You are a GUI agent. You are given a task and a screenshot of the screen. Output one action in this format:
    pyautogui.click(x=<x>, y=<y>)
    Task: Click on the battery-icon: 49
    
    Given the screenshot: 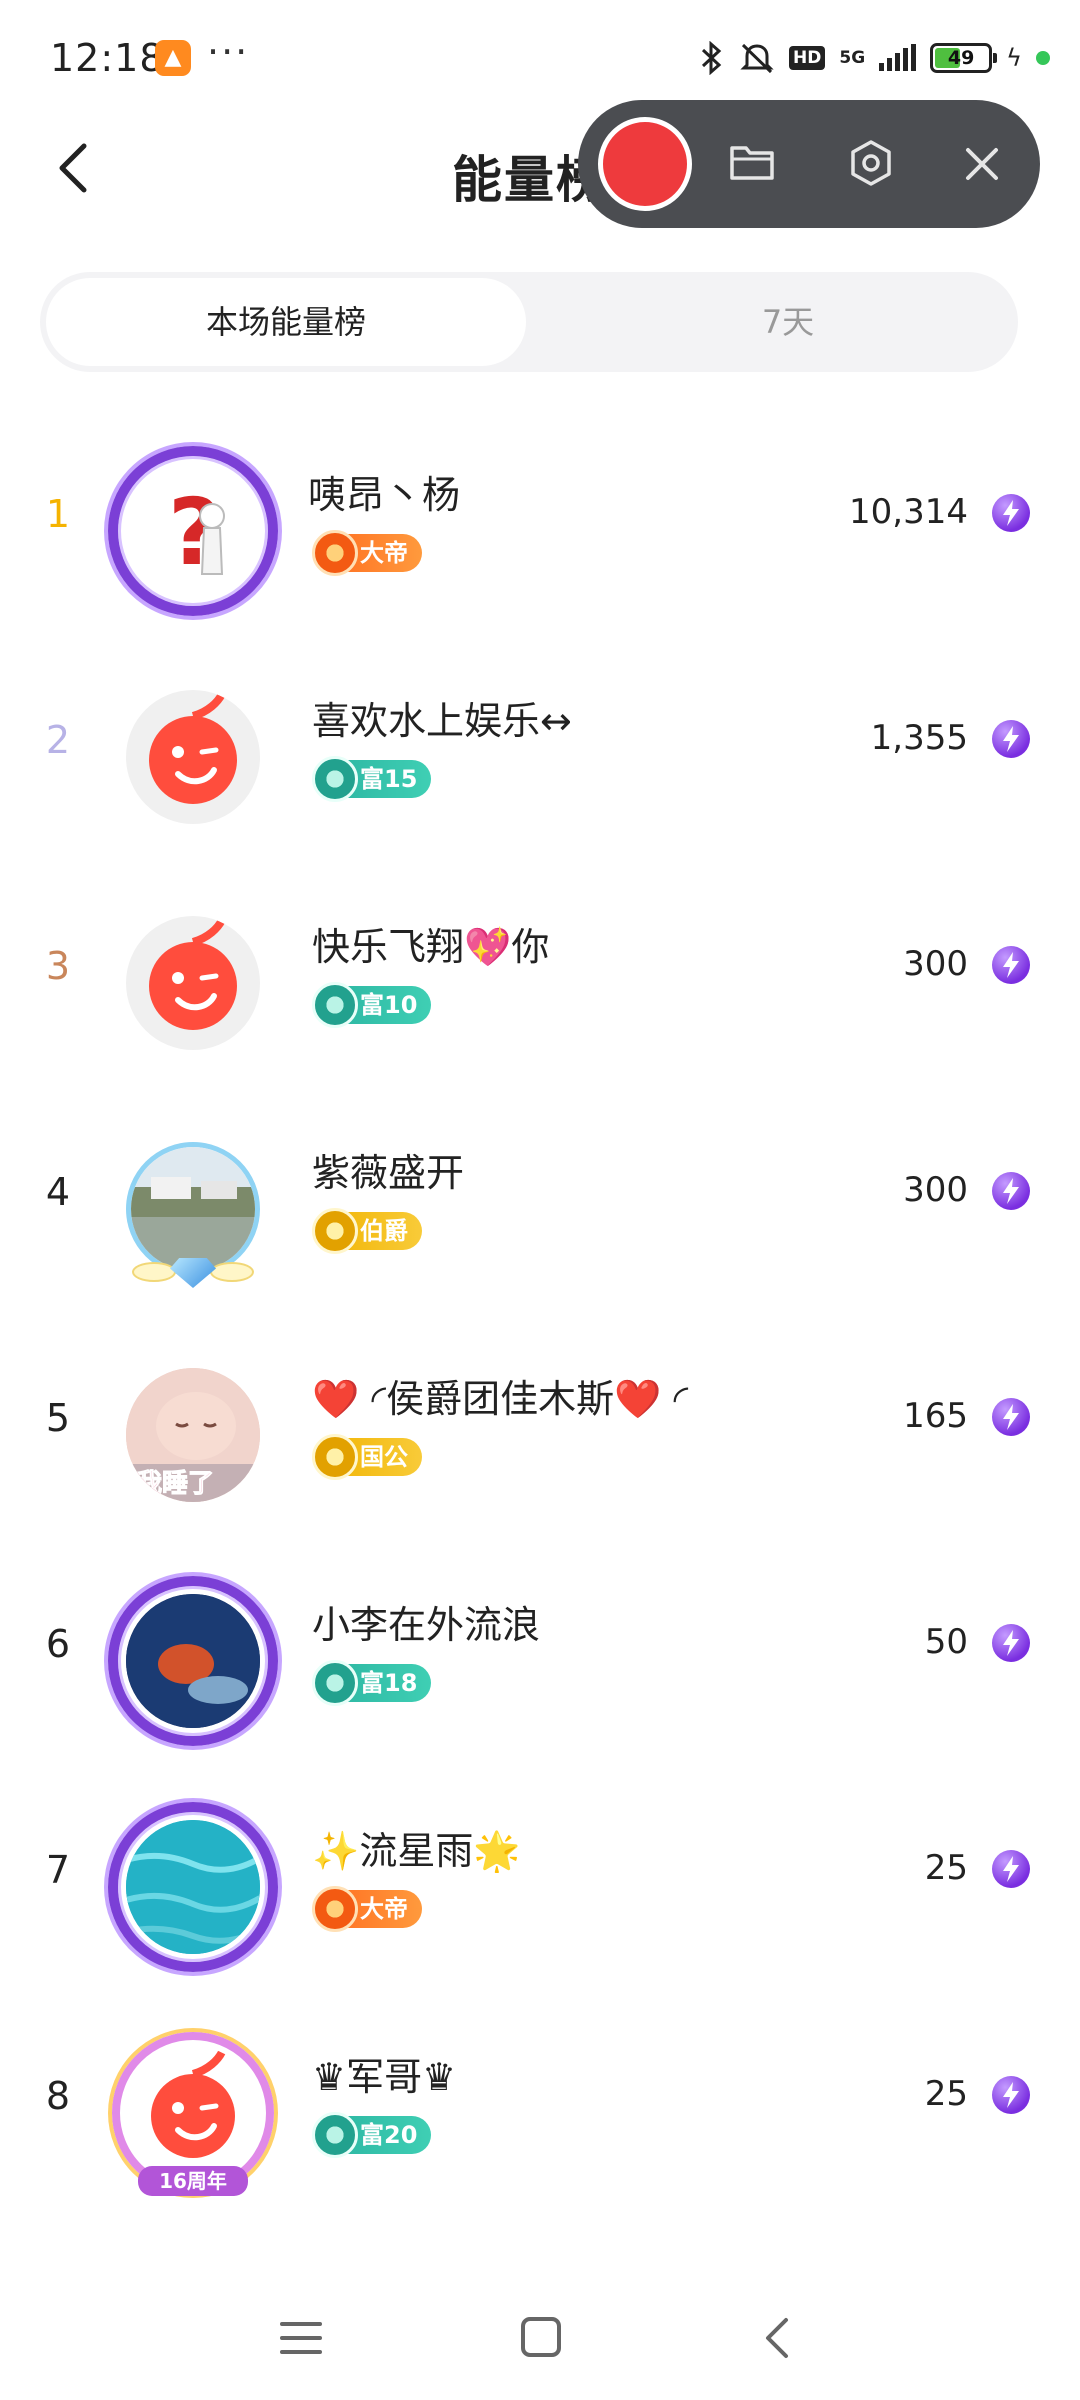 What is the action you would take?
    pyautogui.click(x=964, y=58)
    